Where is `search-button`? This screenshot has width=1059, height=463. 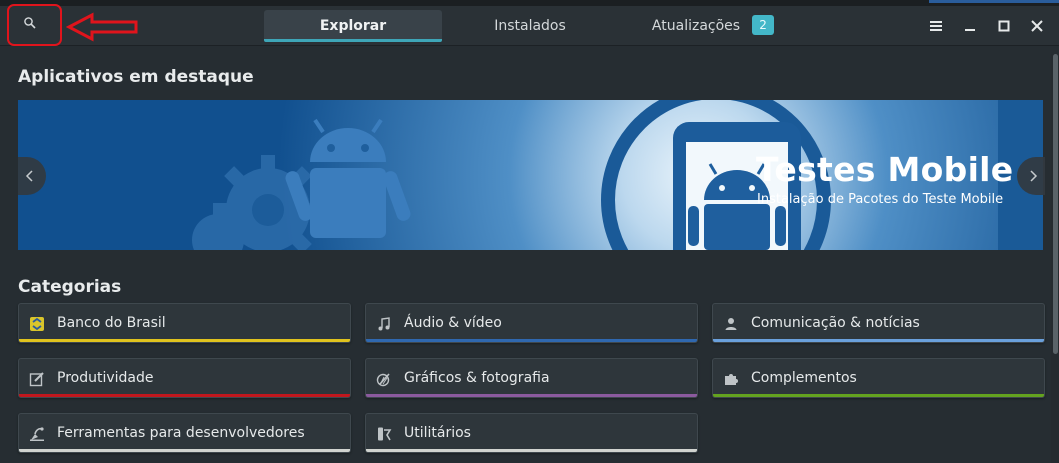 search-button is located at coordinates (34, 25).